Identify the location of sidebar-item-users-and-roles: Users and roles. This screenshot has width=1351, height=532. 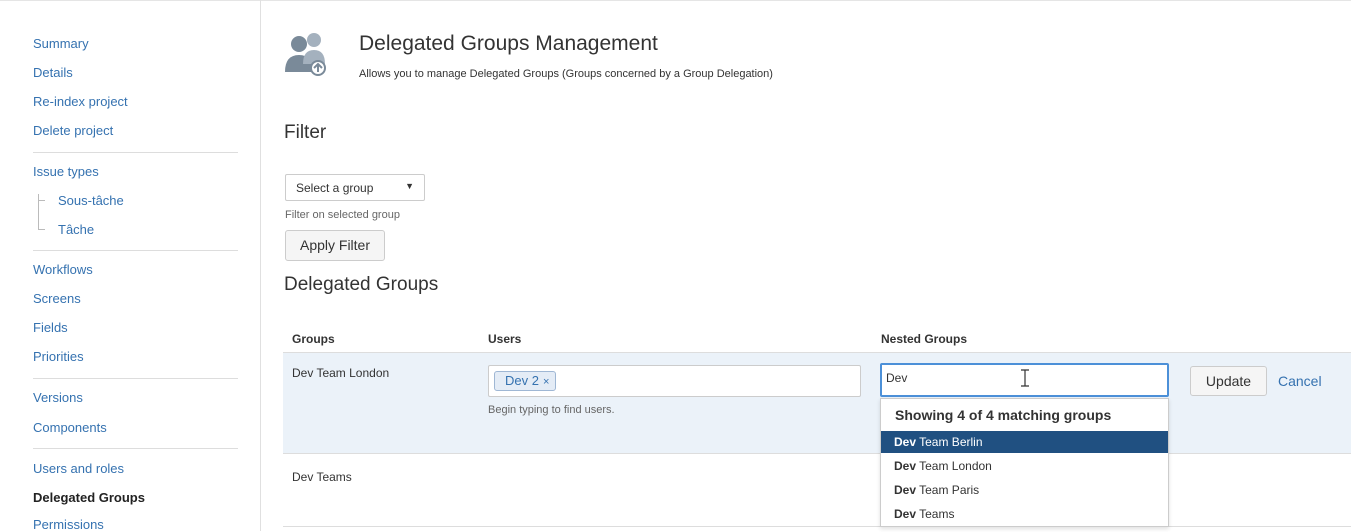
(78, 468).